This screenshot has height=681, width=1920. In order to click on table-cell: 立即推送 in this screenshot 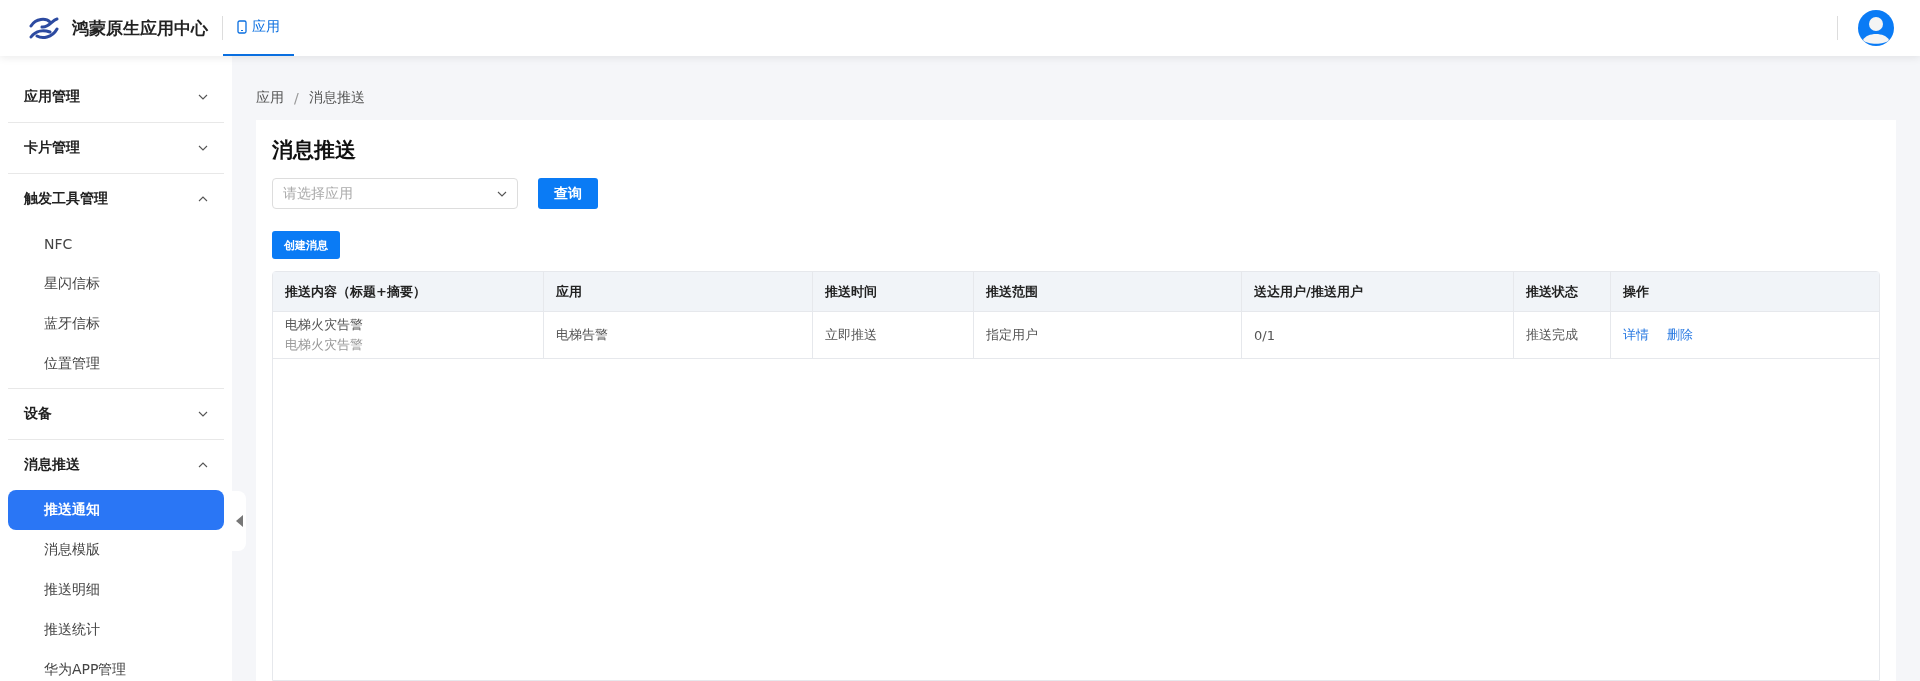, I will do `click(893, 335)`.